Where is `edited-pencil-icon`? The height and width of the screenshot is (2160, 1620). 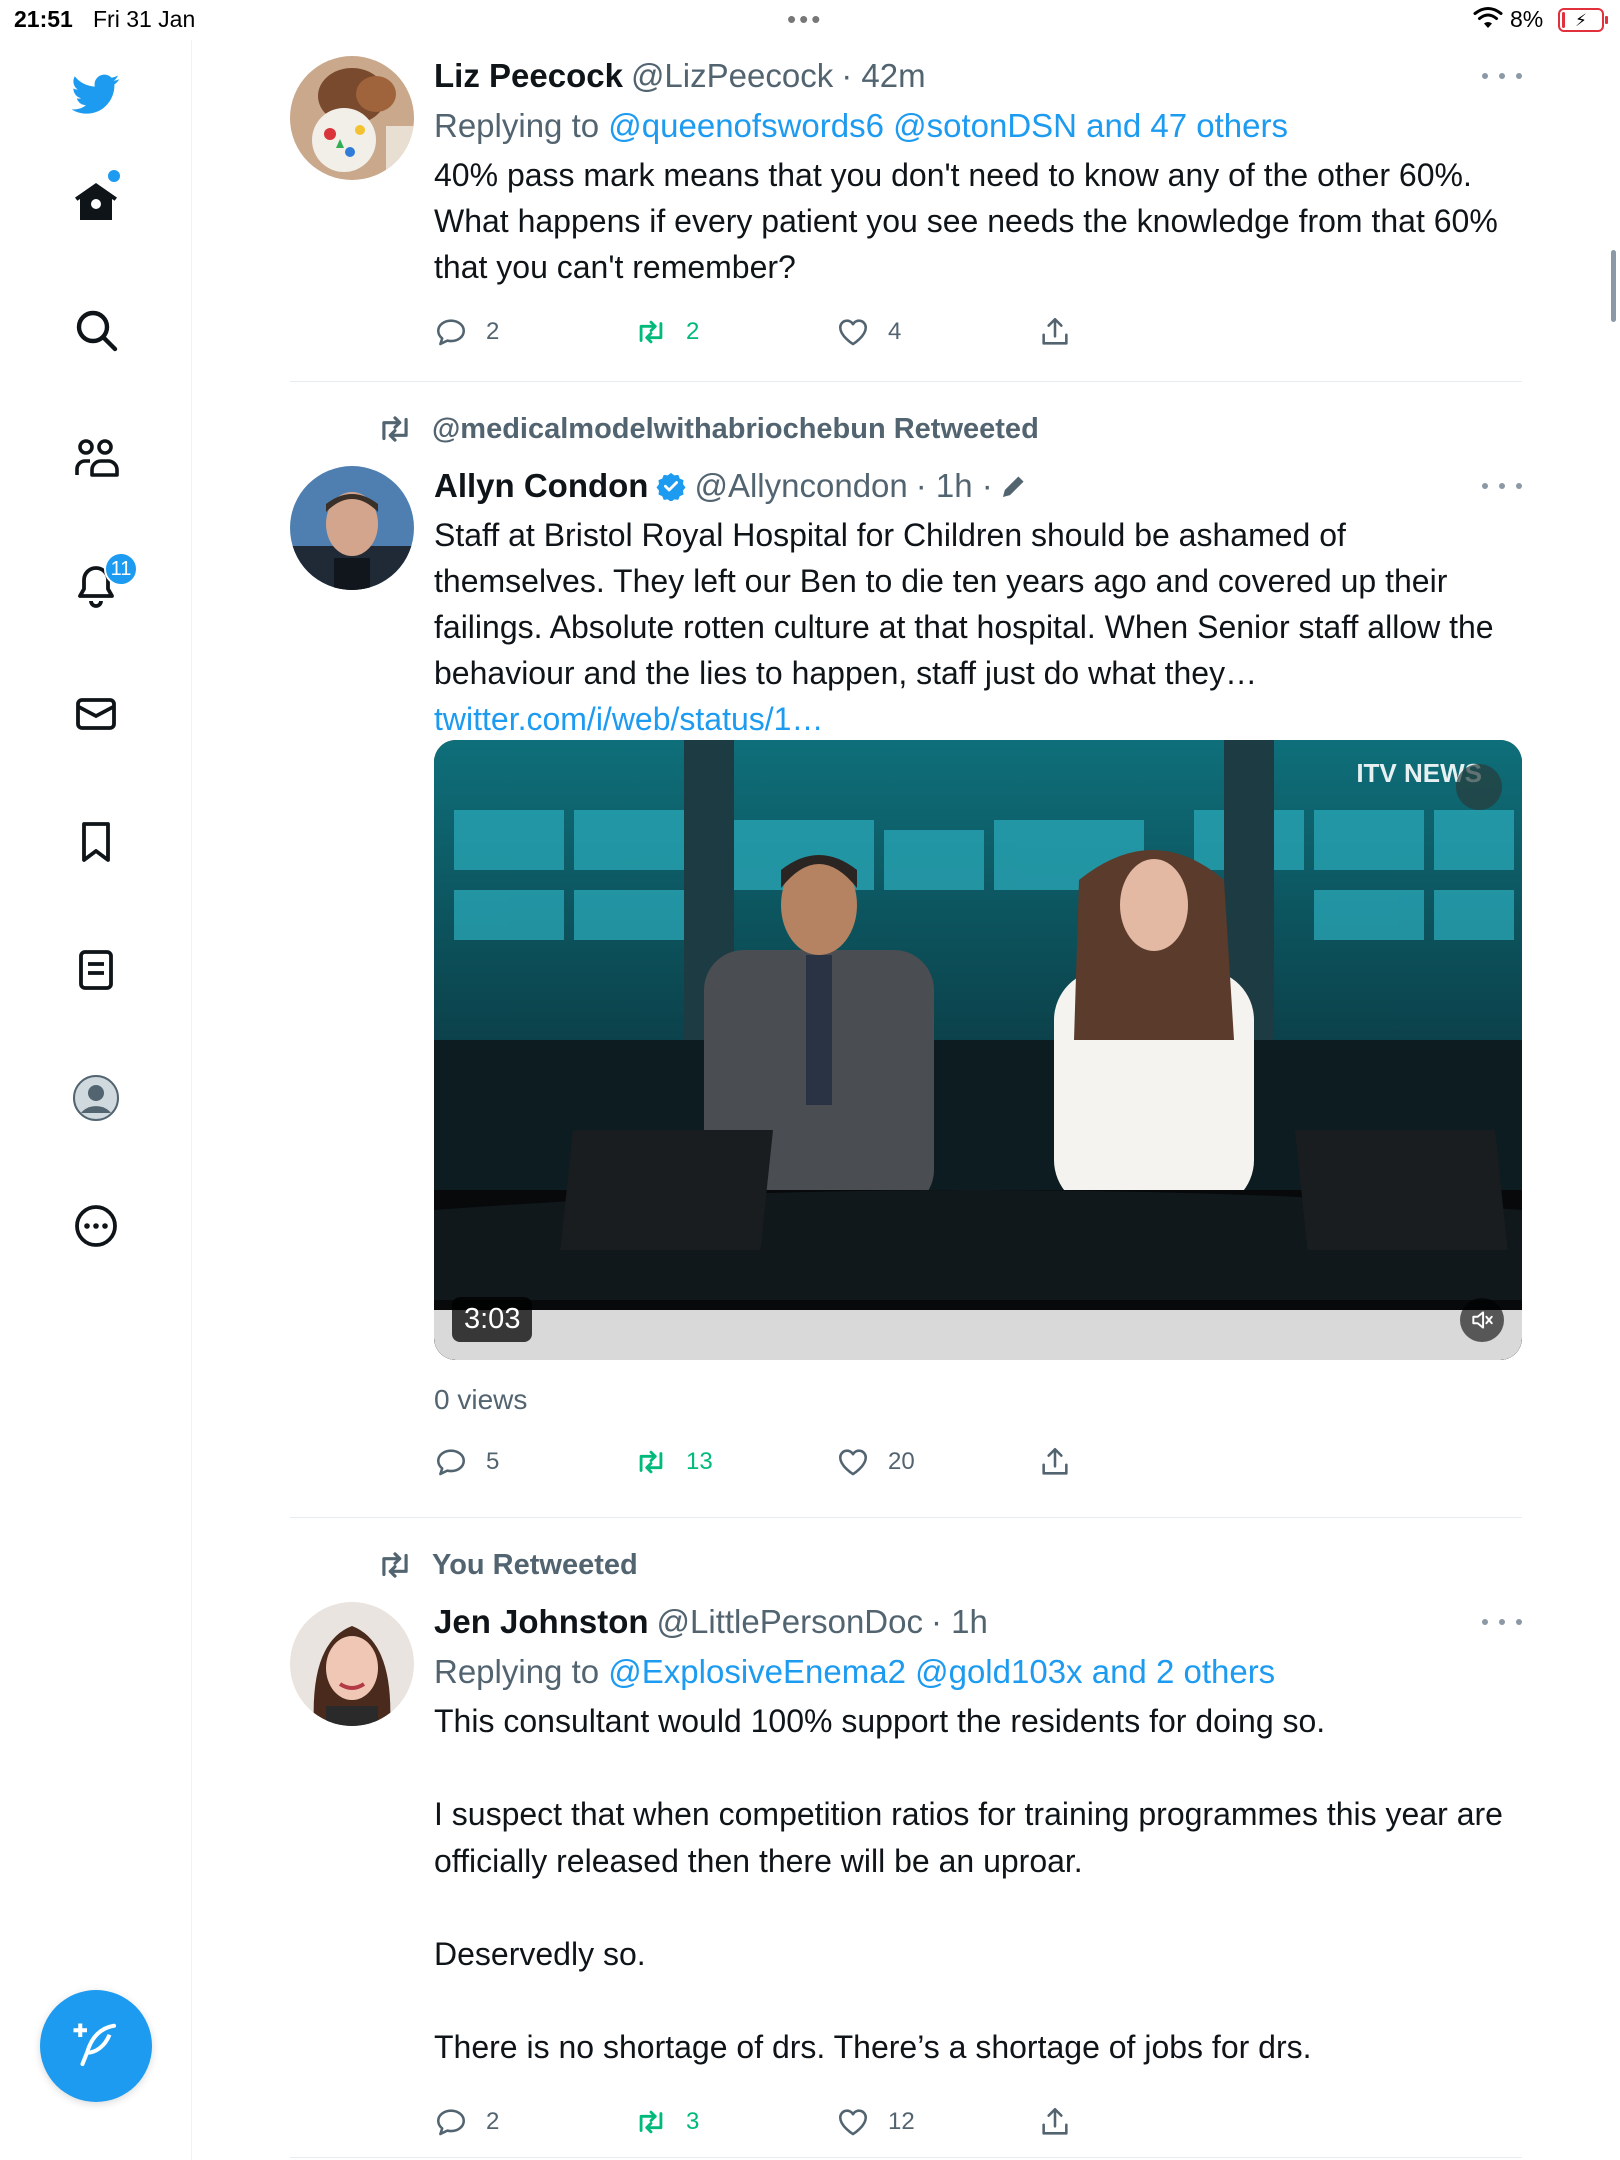
edited-pencil-icon is located at coordinates (1014, 486).